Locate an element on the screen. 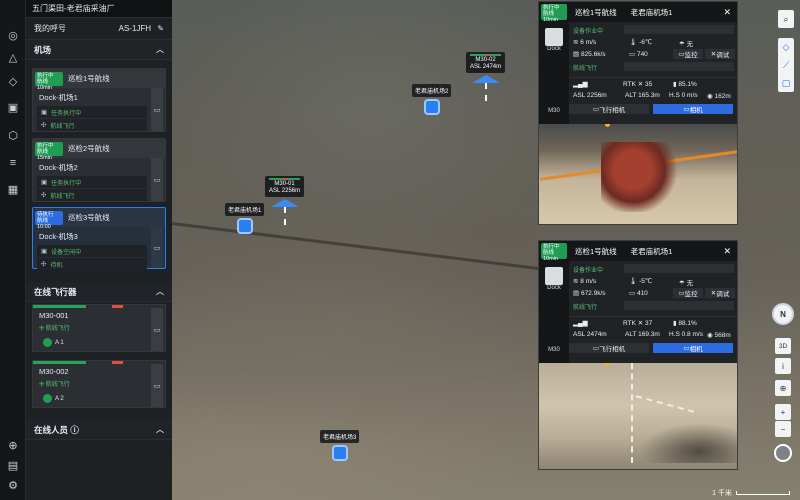 This screenshot has height=500, width=800. flight-status-row: ✣ 待机 is located at coordinates (92, 264).